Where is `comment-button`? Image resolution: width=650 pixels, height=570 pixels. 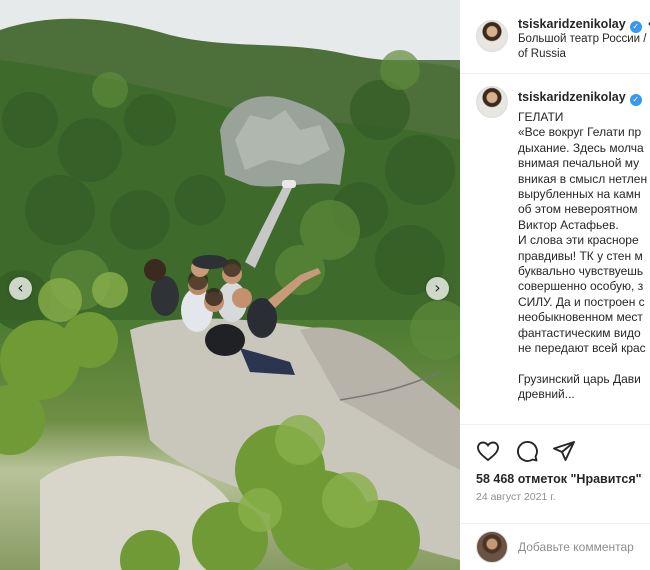 comment-button is located at coordinates (527, 451).